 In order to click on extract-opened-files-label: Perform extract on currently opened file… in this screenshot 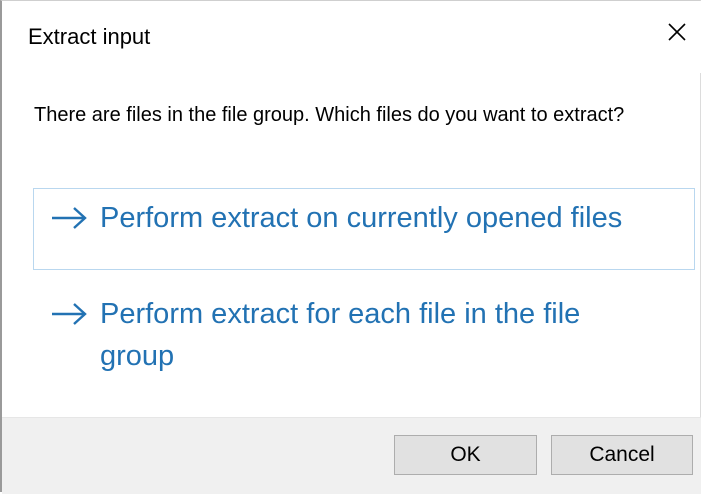, I will do `click(361, 218)`.